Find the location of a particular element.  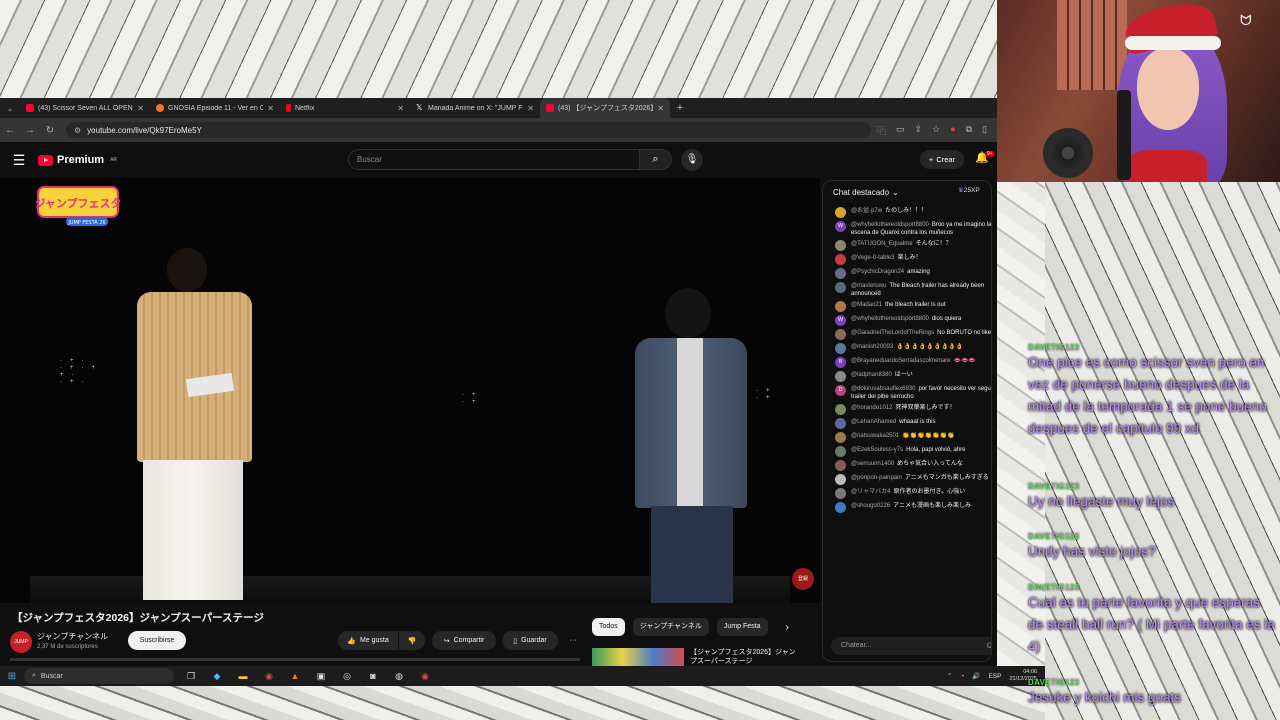

tab-netflix: Netflix ✕ is located at coordinates (345, 108).